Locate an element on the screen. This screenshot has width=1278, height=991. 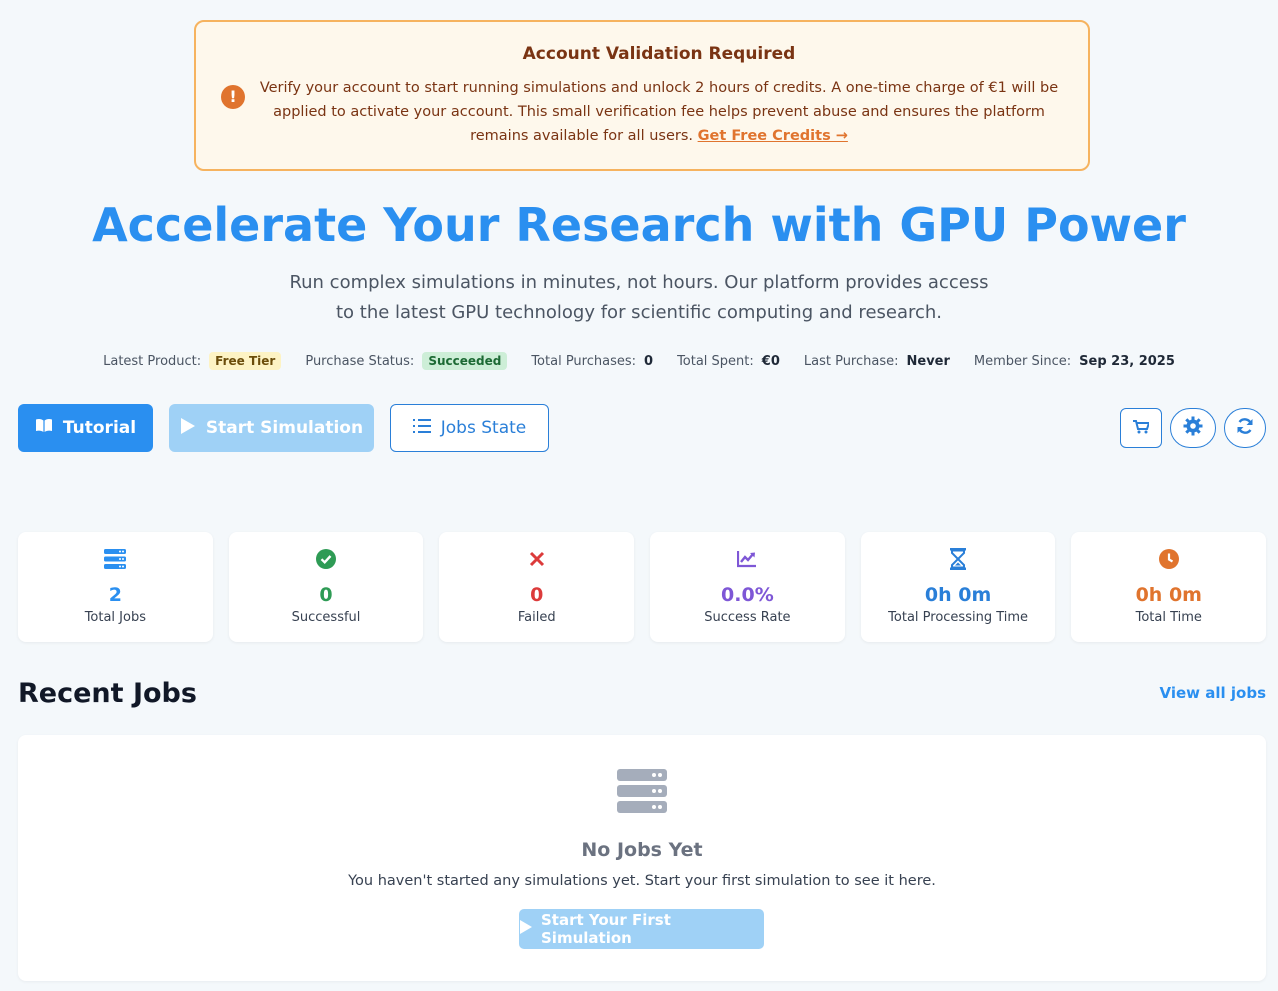
empty-title: No Jobs Yet is located at coordinates (642, 850).